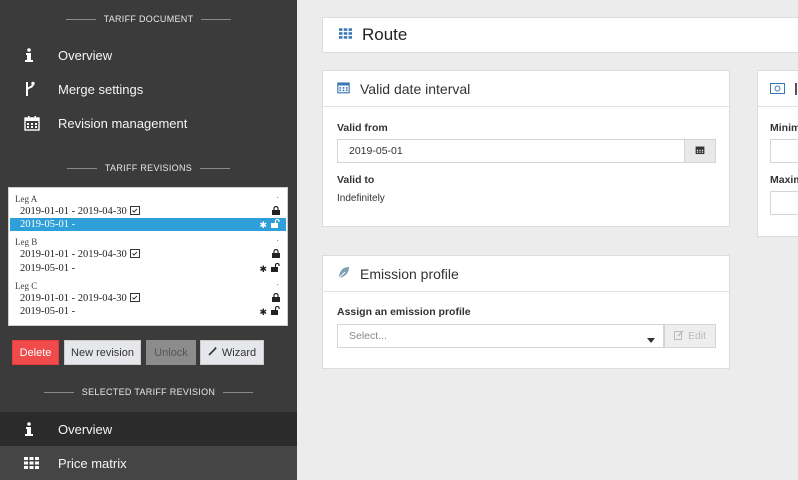 Image resolution: width=798 pixels, height=480 pixels. What do you see at coordinates (356, 180) in the screenshot?
I see `valid-to-label: Valid to` at bounding box center [356, 180].